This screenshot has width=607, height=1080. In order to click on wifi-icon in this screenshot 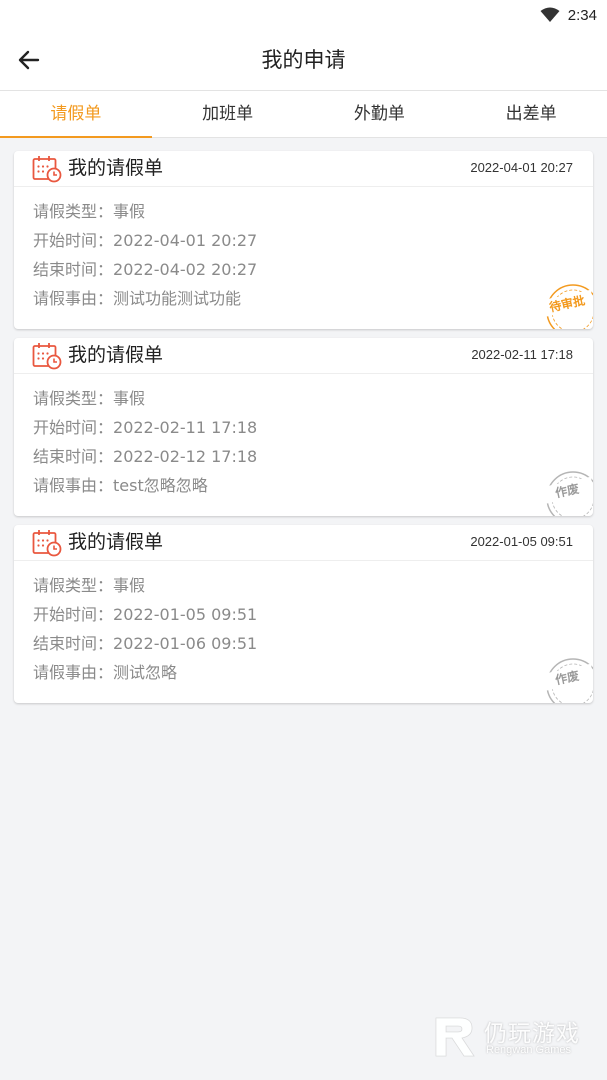, I will do `click(550, 14)`.